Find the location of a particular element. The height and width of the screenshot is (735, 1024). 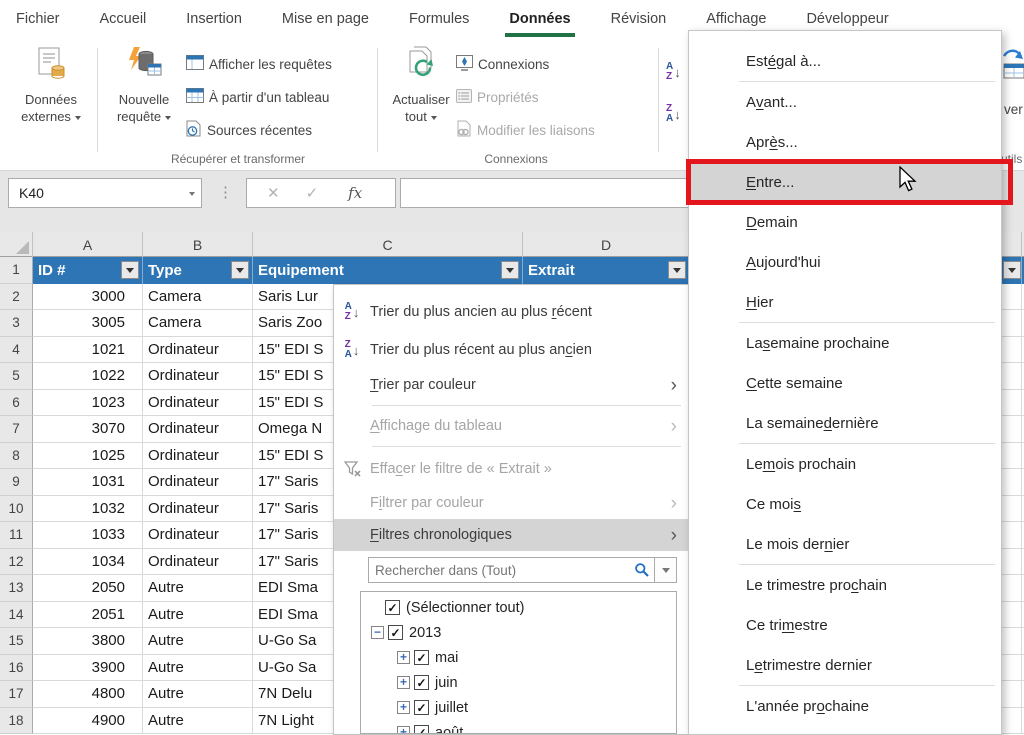

tab-données: Données is located at coordinates (540, 21).